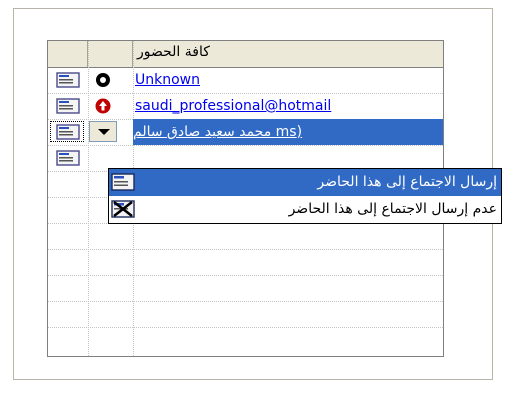 The image size is (508, 394). What do you see at coordinates (407, 182) in the screenshot?
I see `send-meeting-label: إرسال الاجتماع إلى هذا الحاضر` at bounding box center [407, 182].